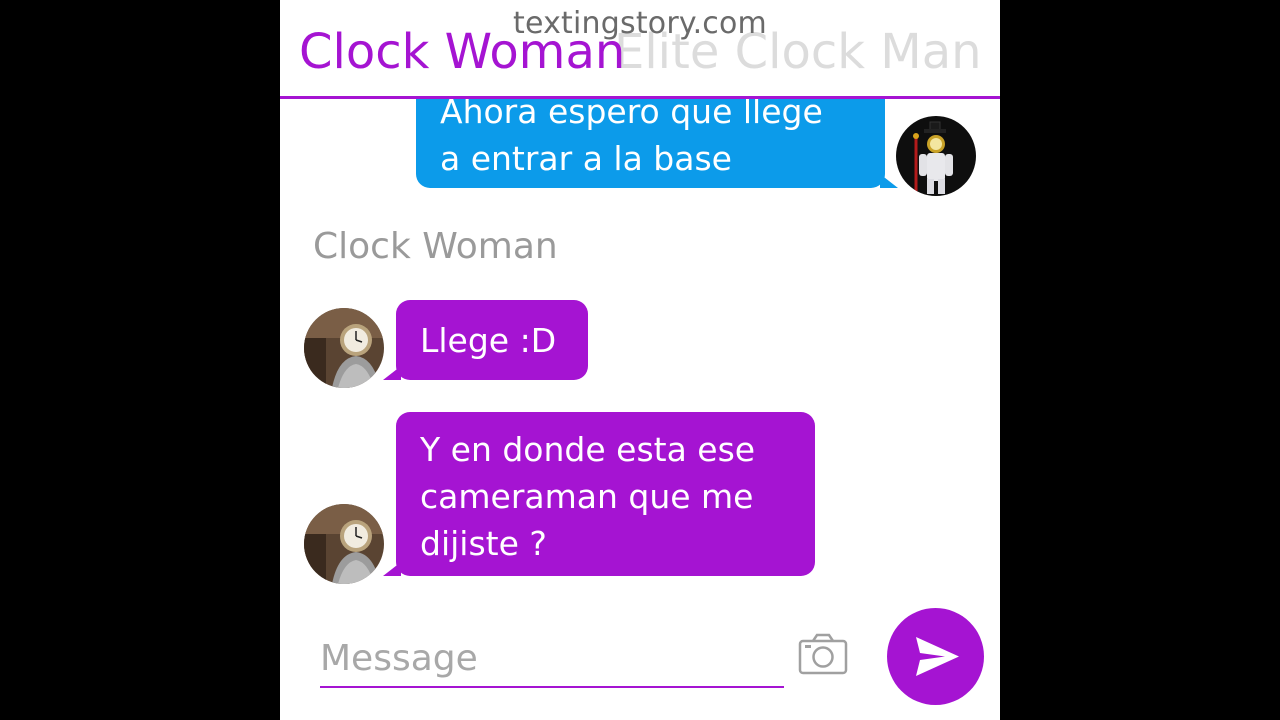  What do you see at coordinates (588, 449) in the screenshot?
I see `message-line: Y en donde esta ese` at bounding box center [588, 449].